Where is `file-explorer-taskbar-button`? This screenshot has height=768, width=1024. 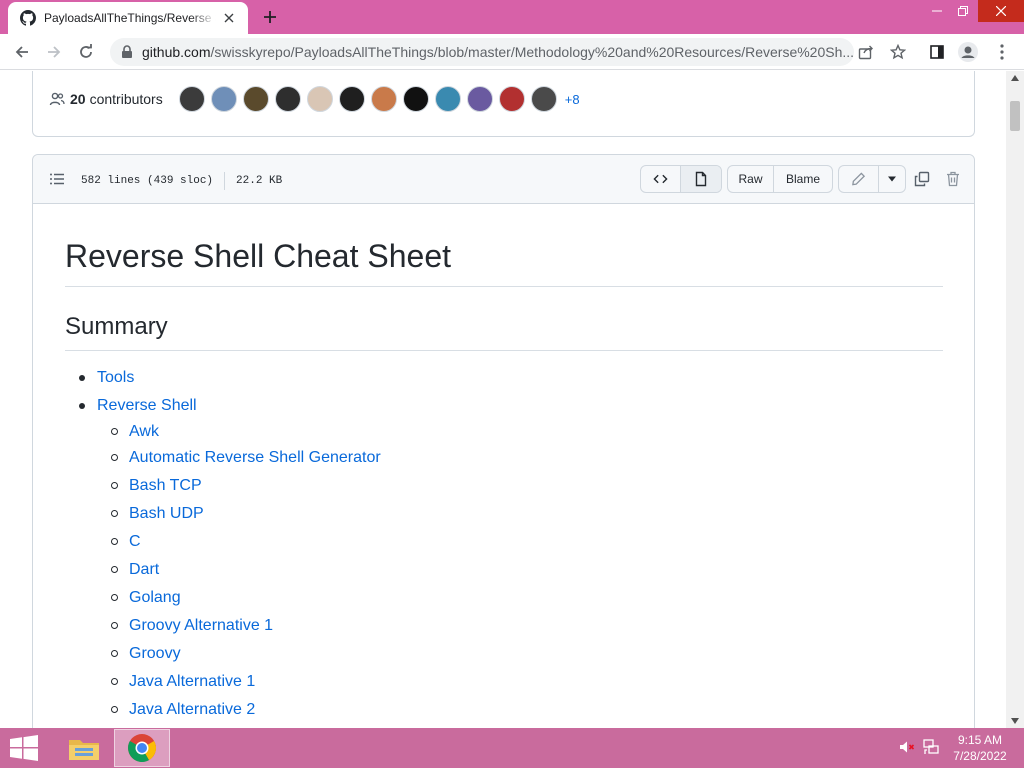 file-explorer-taskbar-button is located at coordinates (84, 748).